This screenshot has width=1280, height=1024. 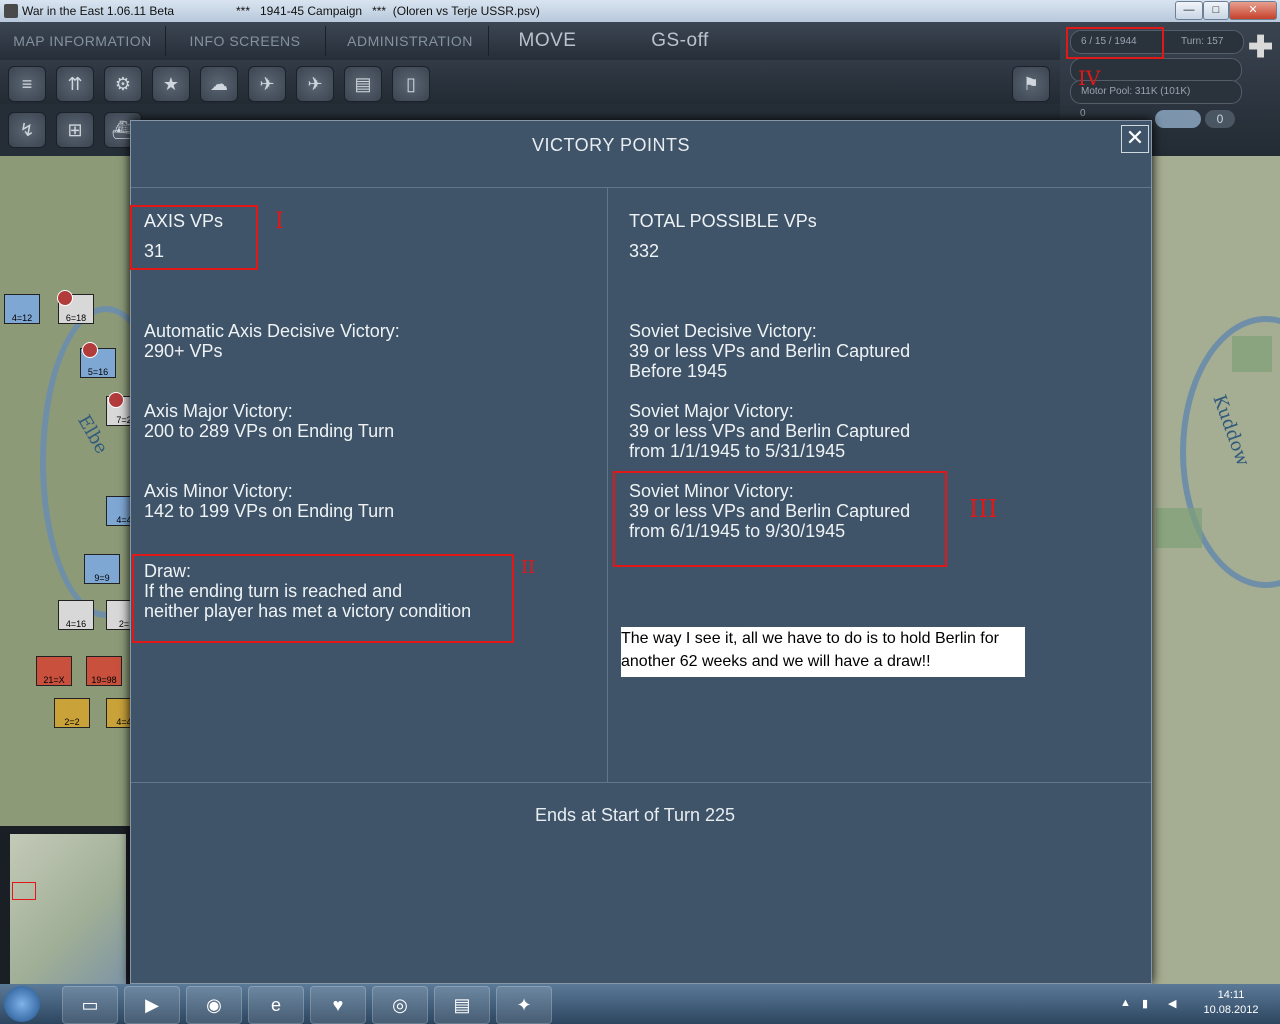 I want to click on clipboard-icon: ▯, so click(x=411, y=84).